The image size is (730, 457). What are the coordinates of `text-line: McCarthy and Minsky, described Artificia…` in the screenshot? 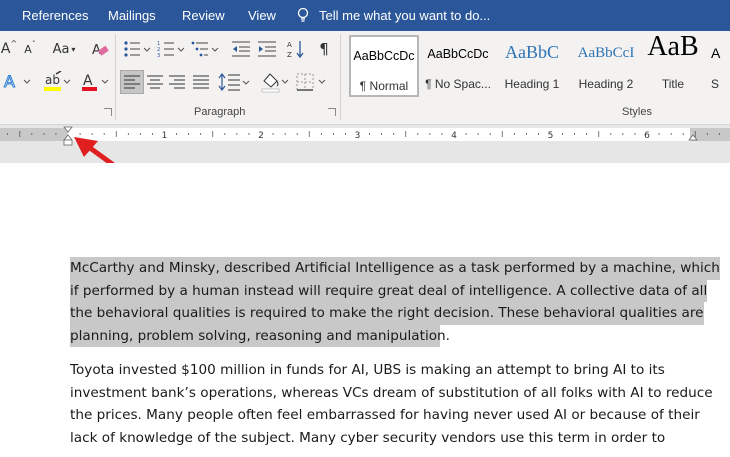 It's located at (395, 268).